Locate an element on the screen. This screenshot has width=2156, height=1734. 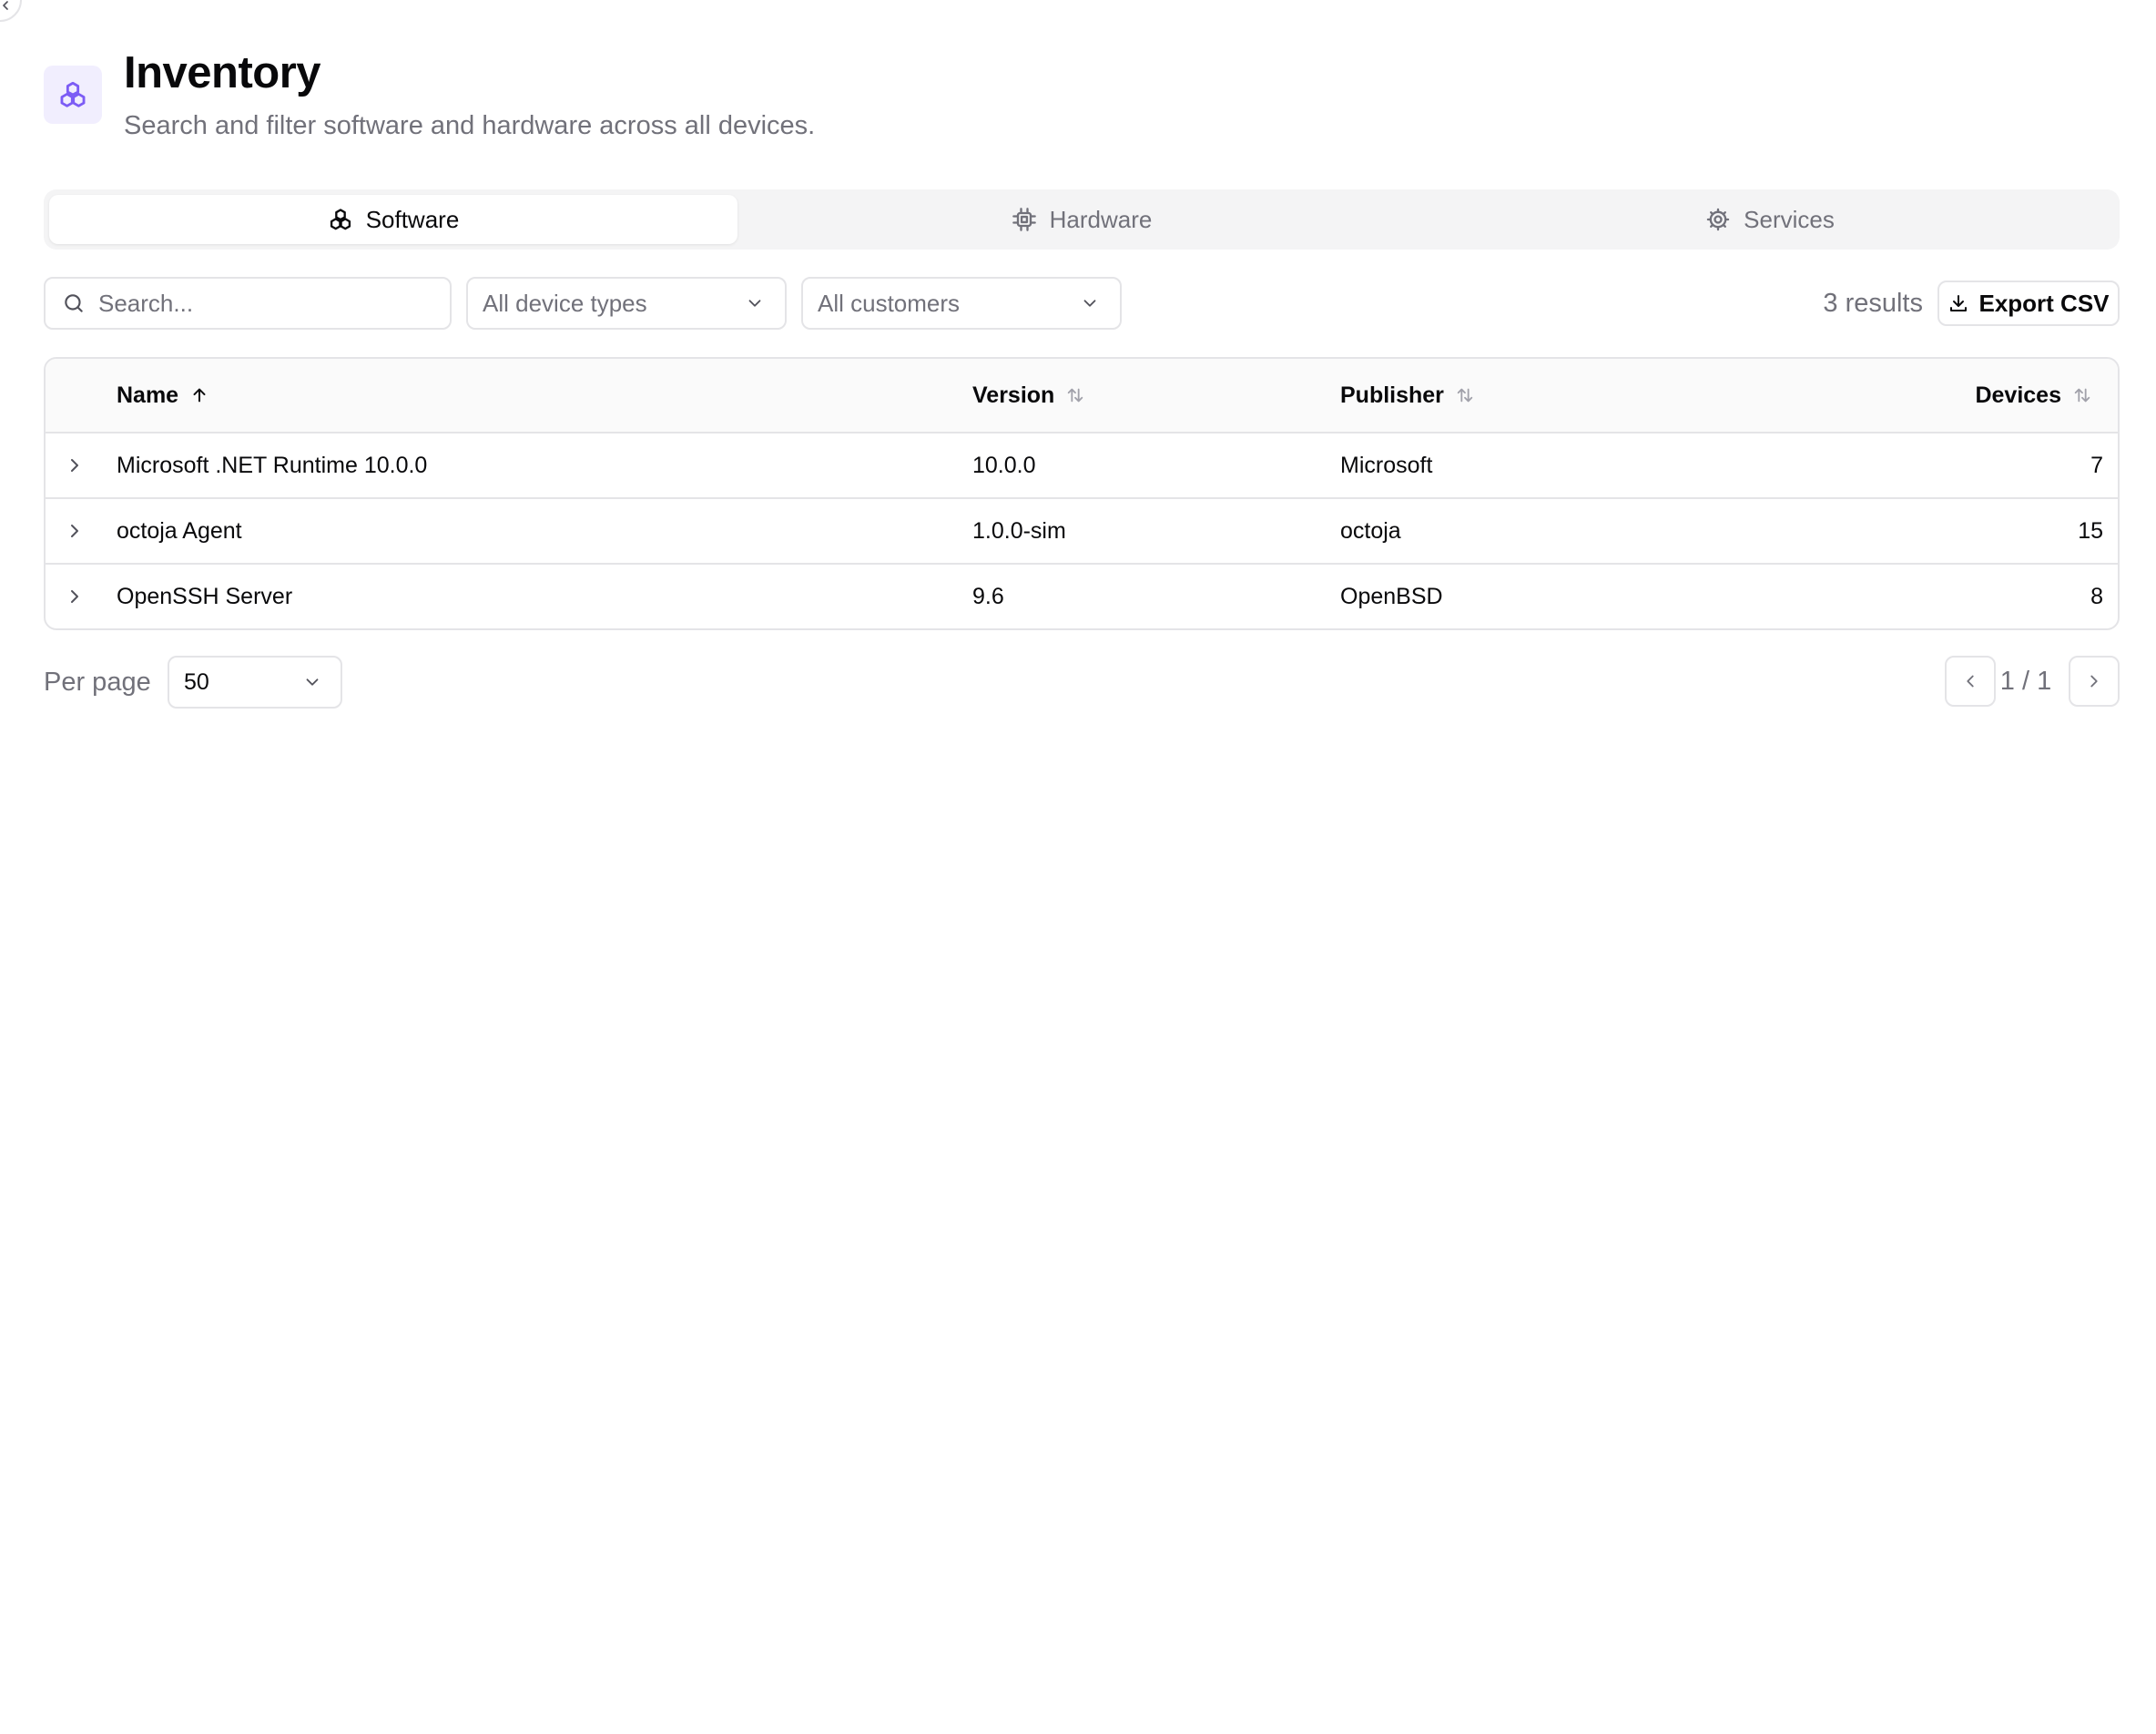
results-count: 3 results is located at coordinates (1873, 303).